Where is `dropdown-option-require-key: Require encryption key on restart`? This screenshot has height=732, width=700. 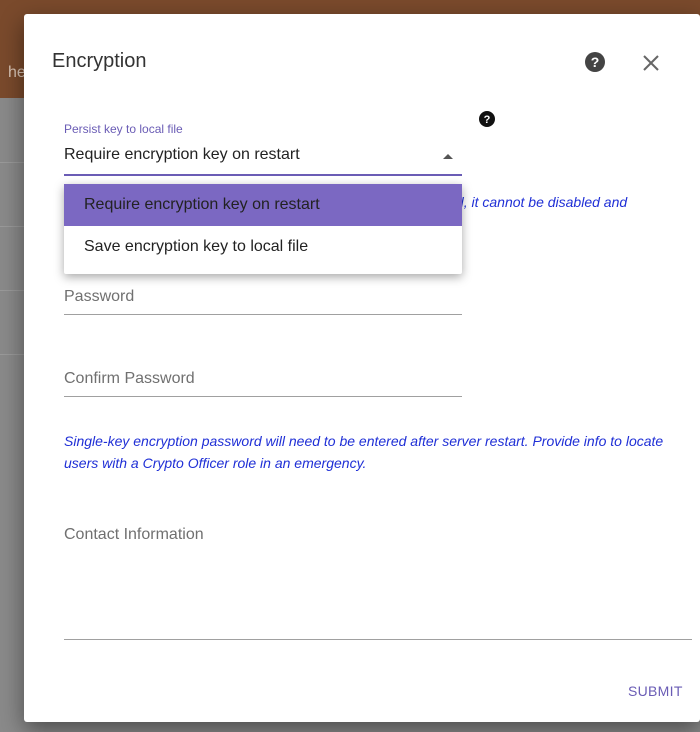
dropdown-option-require-key: Require encryption key on restart is located at coordinates (263, 205).